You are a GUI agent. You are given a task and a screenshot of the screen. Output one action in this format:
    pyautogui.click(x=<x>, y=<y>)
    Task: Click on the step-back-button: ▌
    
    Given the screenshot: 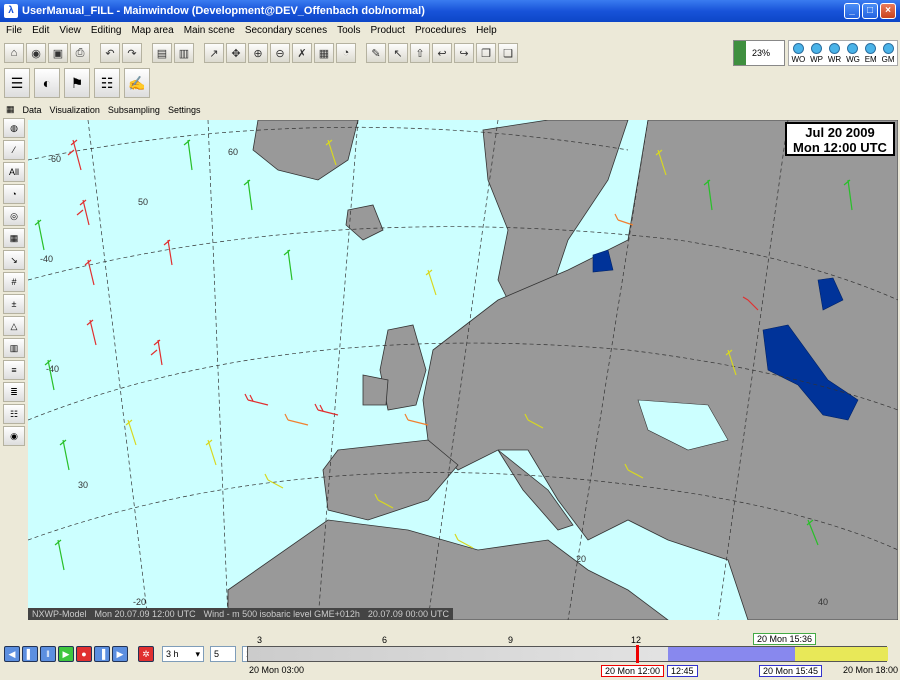 What is the action you would take?
    pyautogui.click(x=30, y=654)
    